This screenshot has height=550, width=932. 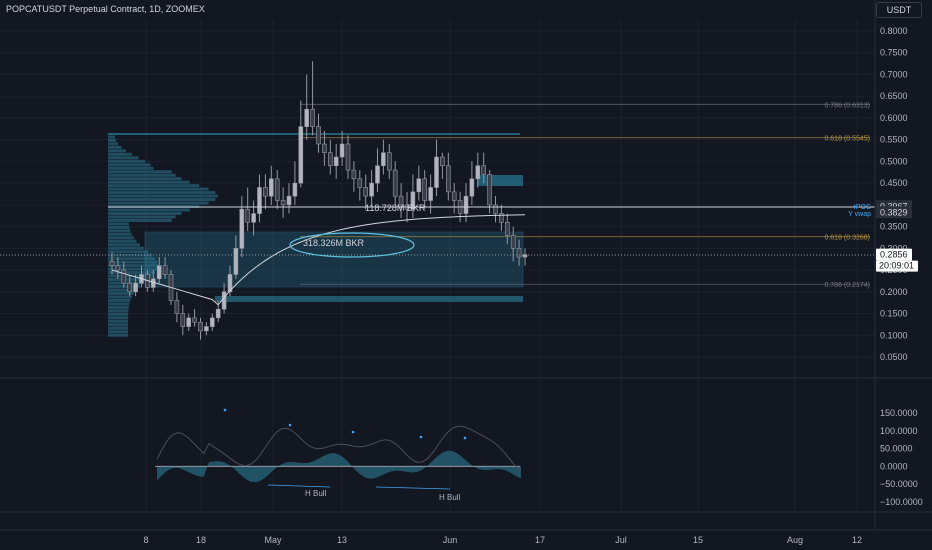 What do you see at coordinates (894, 53) in the screenshot?
I see `price-tick-label: 0.7500` at bounding box center [894, 53].